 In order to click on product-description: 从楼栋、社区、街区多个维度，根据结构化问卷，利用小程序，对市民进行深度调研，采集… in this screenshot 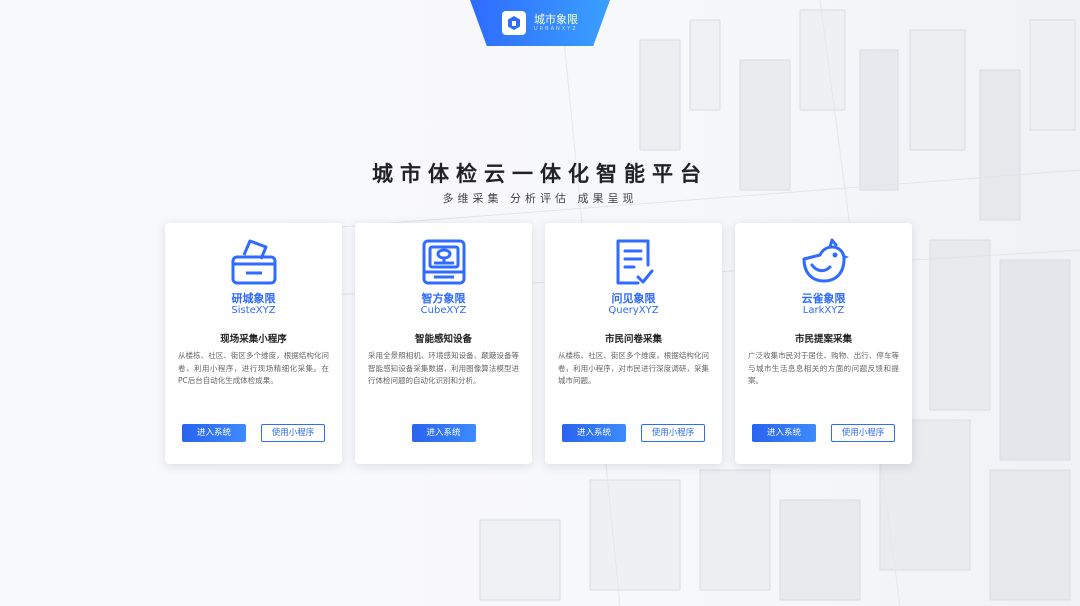, I will do `click(633, 368)`.